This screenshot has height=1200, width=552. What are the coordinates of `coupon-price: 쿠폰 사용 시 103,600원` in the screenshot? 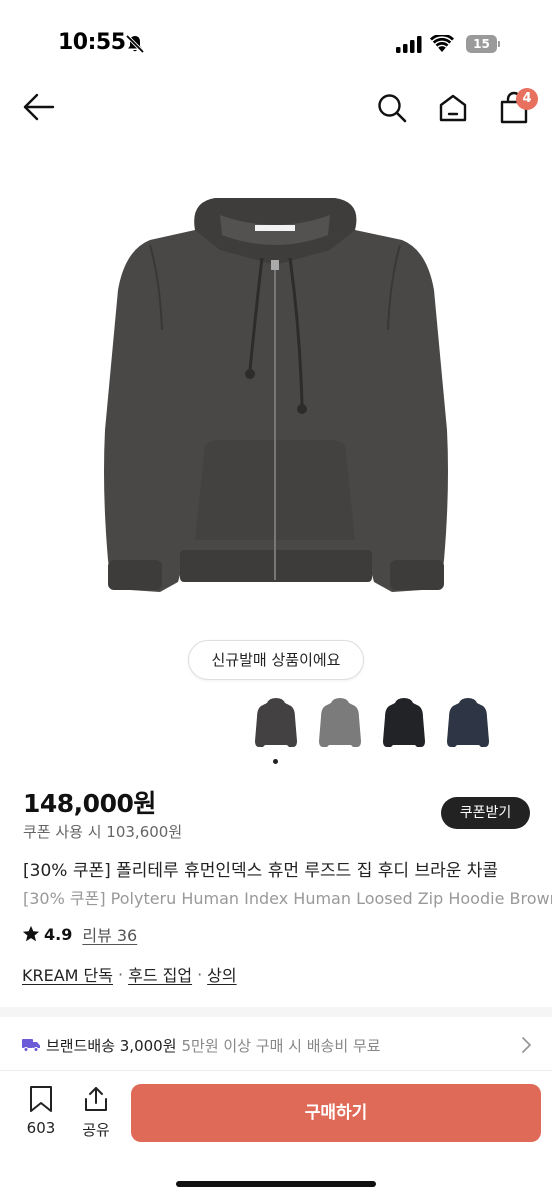 It's located at (103, 832).